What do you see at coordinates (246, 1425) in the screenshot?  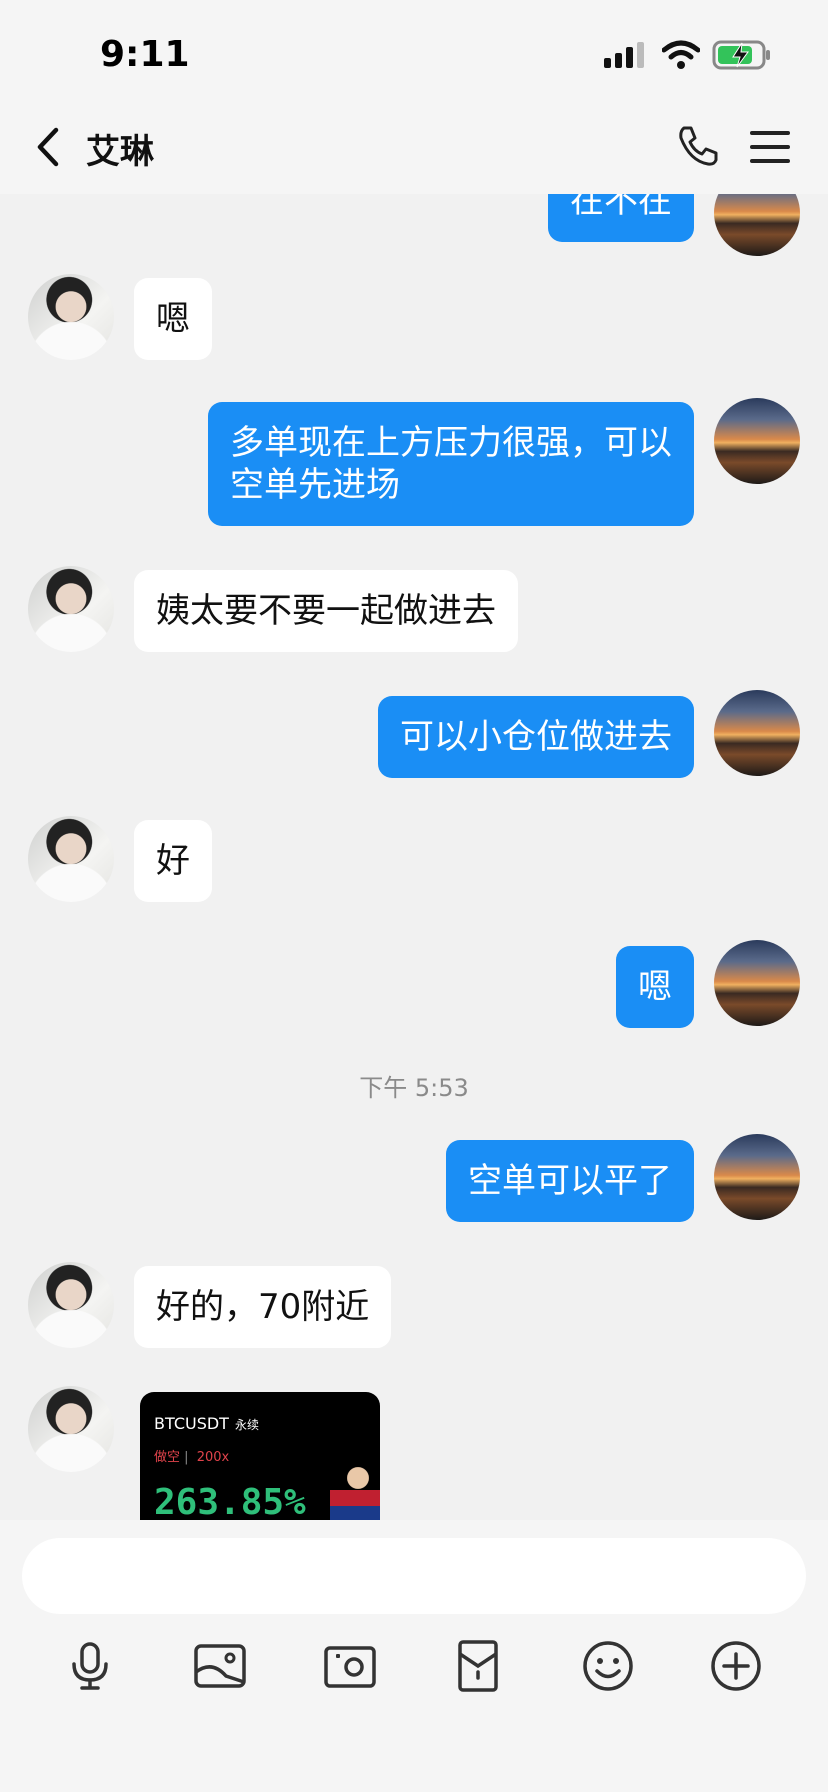 I see `card-contract: 永续` at bounding box center [246, 1425].